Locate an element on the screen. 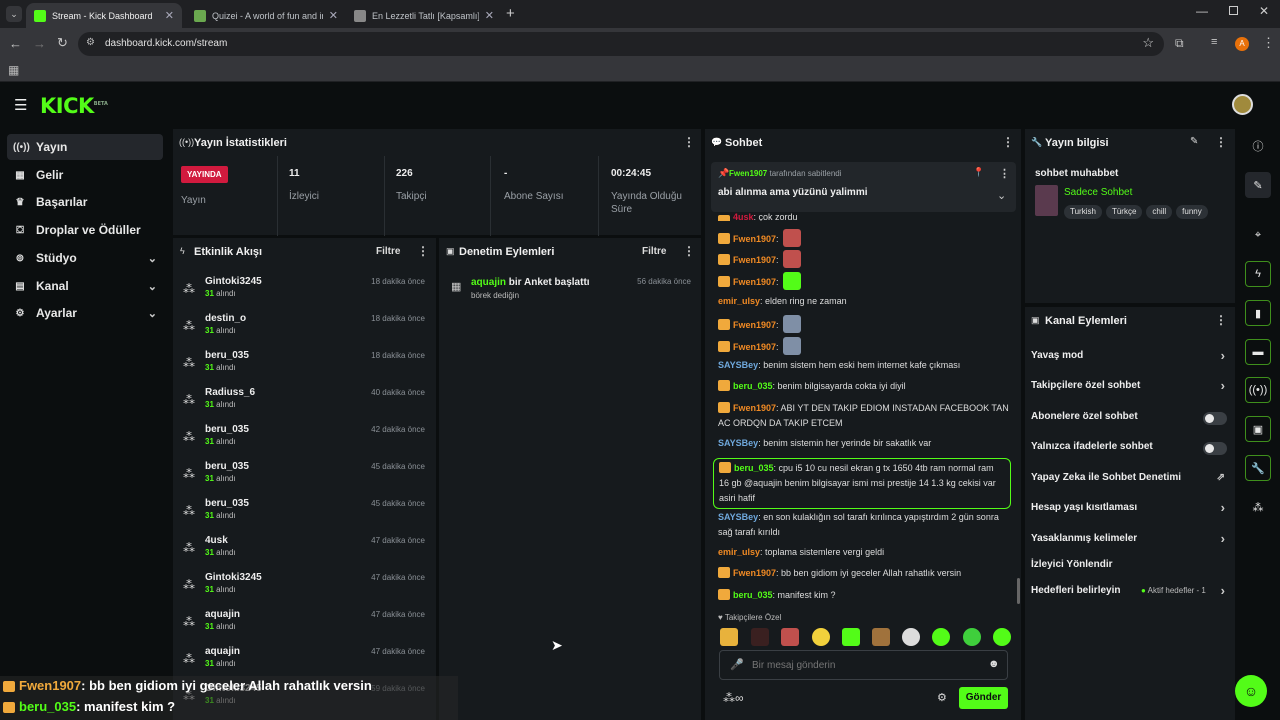 The width and height of the screenshot is (1280, 720). media-icon: ≡ is located at coordinates (1214, 42).